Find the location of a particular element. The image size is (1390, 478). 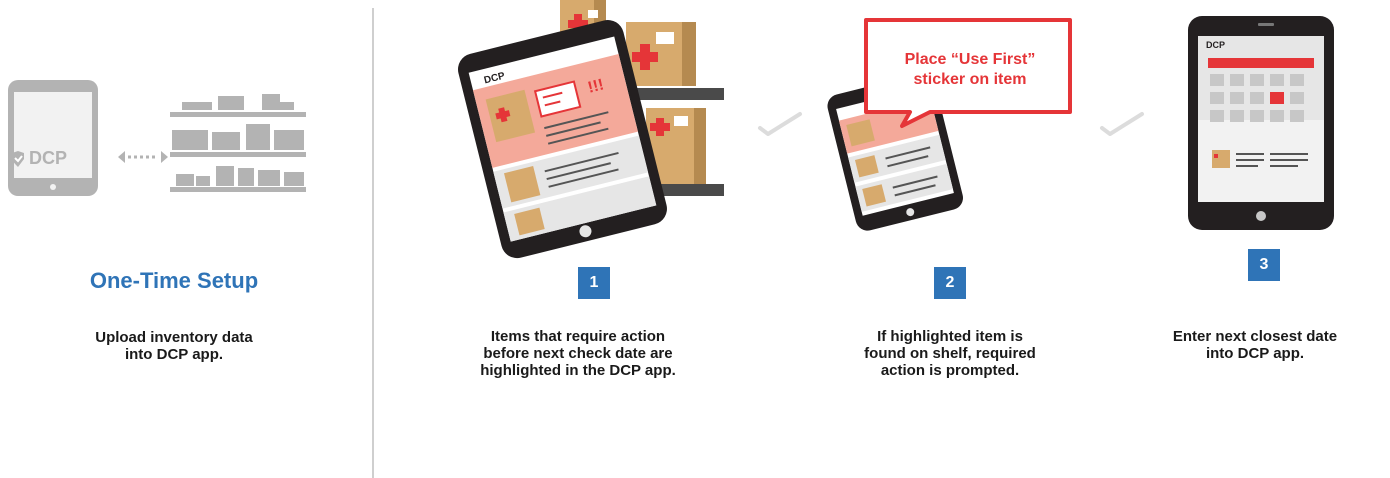

setup-caption: Upload inventory data into DCP app. is located at coordinates (174, 346).